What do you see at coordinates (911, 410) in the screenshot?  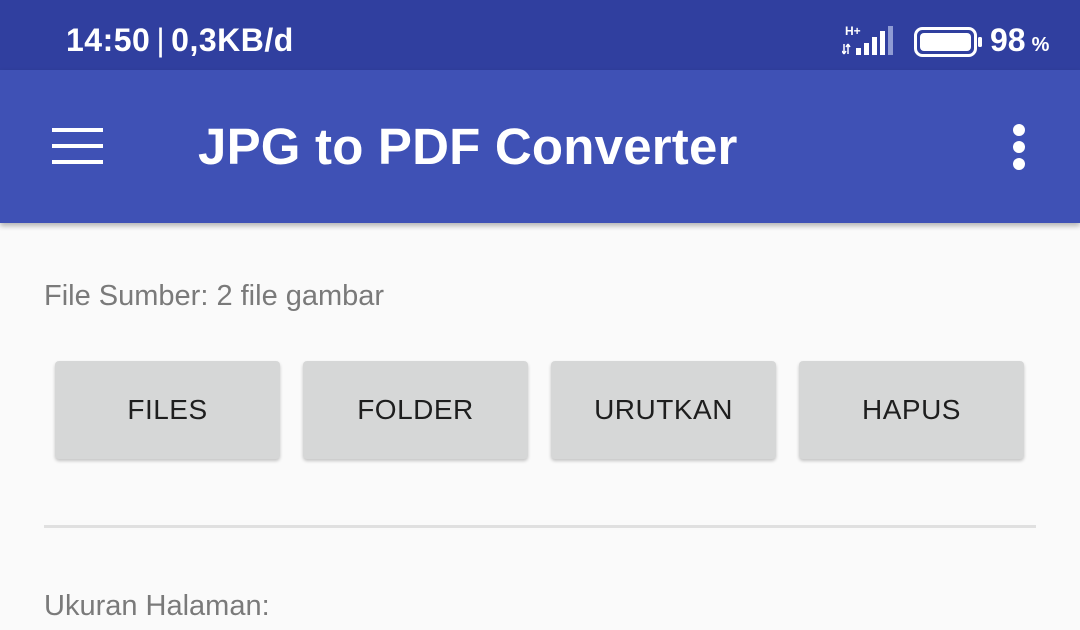 I see `delete-button: HAPUS` at bounding box center [911, 410].